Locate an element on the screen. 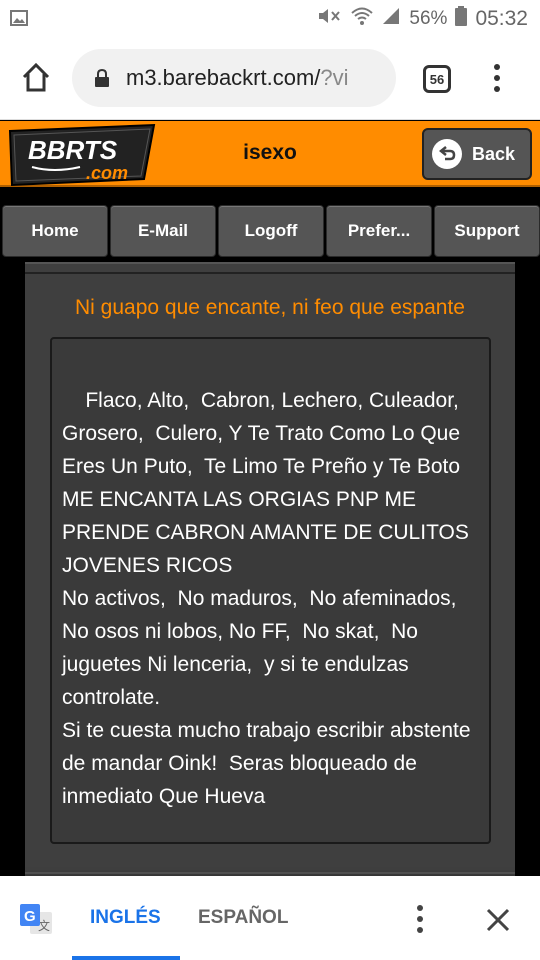 This screenshot has width=540, height=960. url-dim: ?vi is located at coordinates (334, 77).